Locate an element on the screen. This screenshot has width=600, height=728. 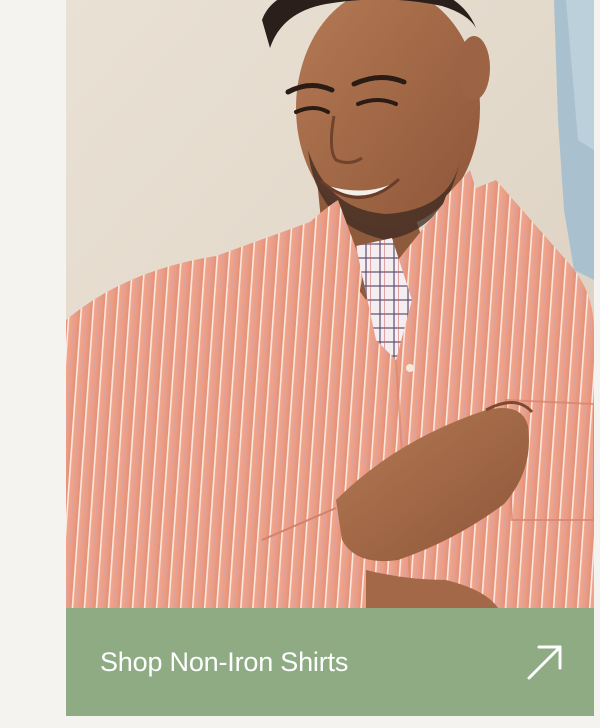
page-edge is located at coordinates (597, 364).